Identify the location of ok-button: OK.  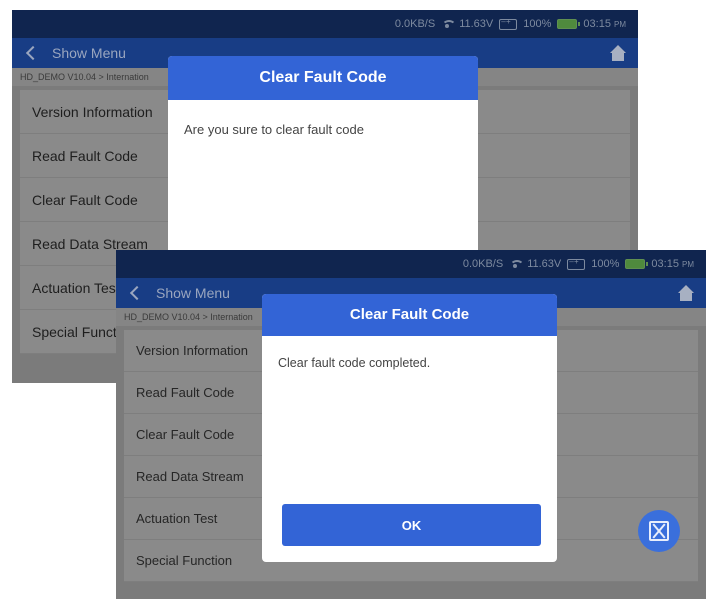
(411, 525).